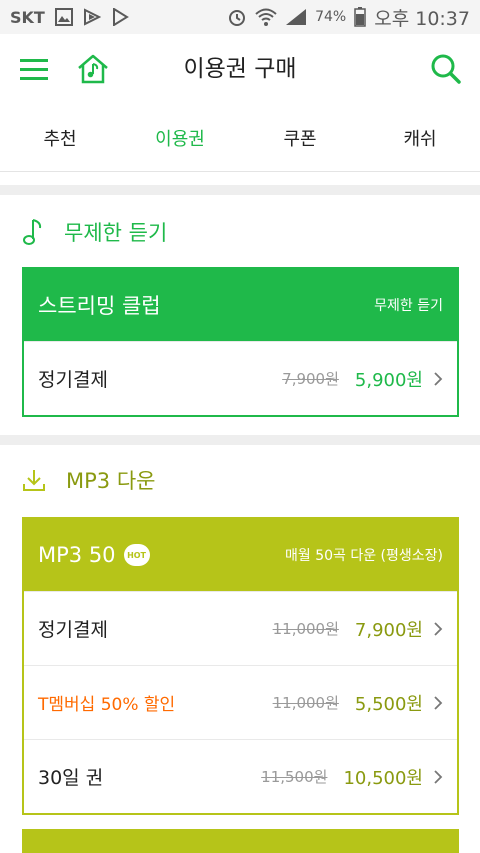 The image size is (480, 853). What do you see at coordinates (240, 305) in the screenshot?
I see `plan-card-header: 스트리밍 클럽 무제한 듣기` at bounding box center [240, 305].